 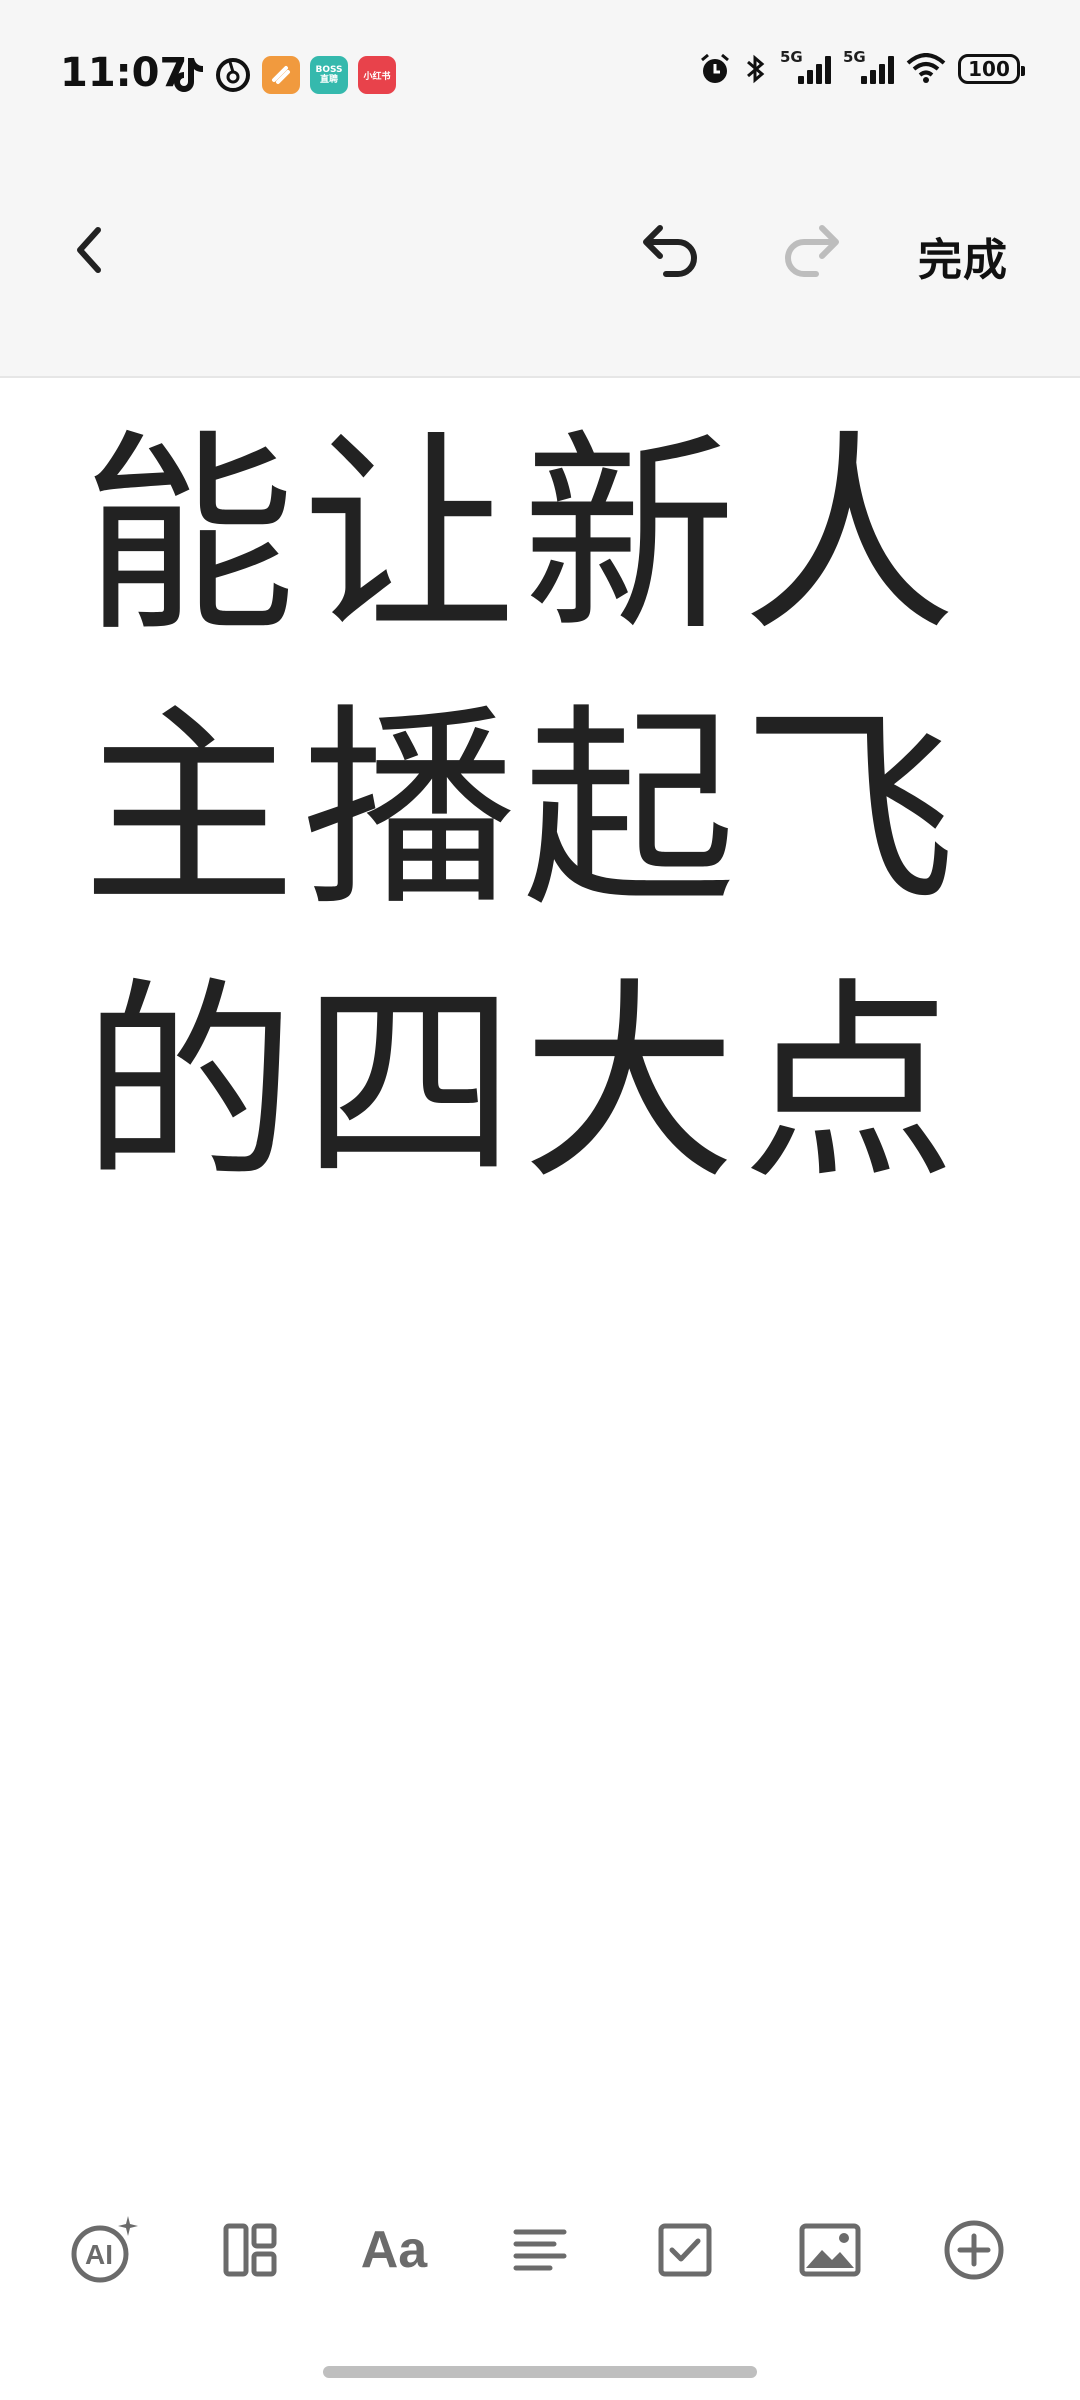 I want to click on music-app-icon, so click(x=233, y=75).